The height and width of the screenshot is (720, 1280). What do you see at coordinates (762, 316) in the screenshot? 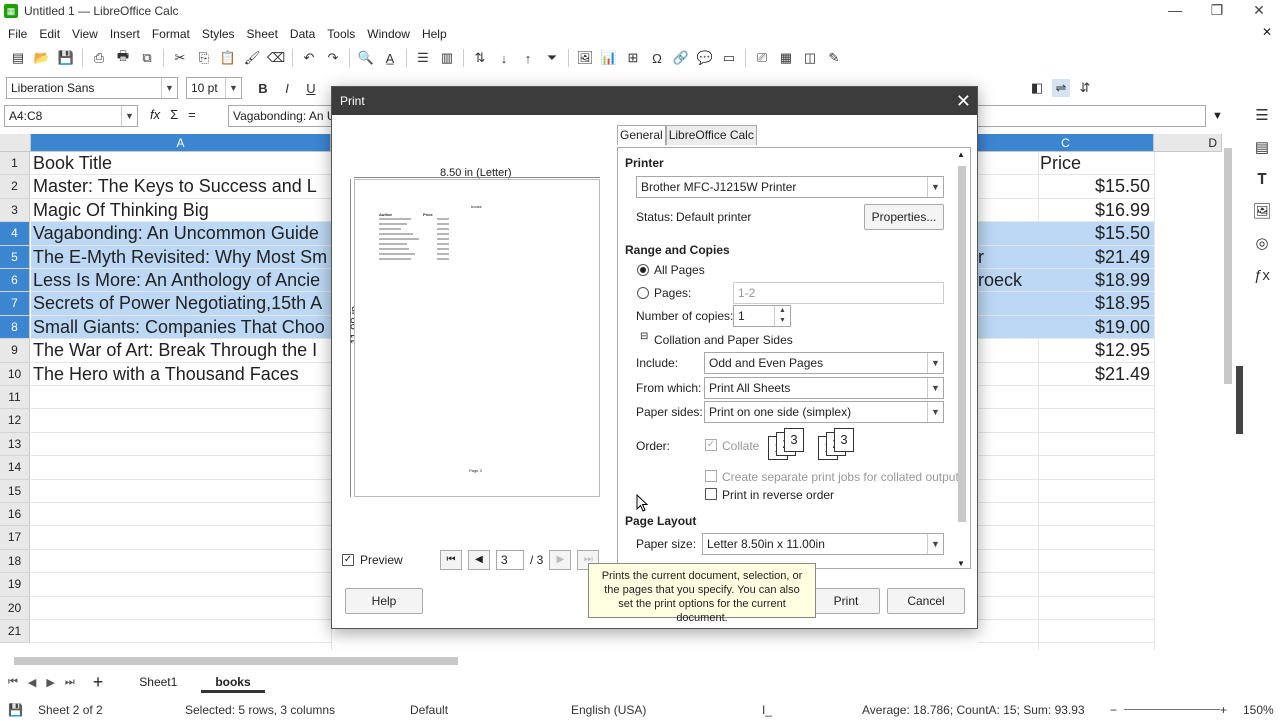
I see `copies-spinner: 1 ▲ ▼` at bounding box center [762, 316].